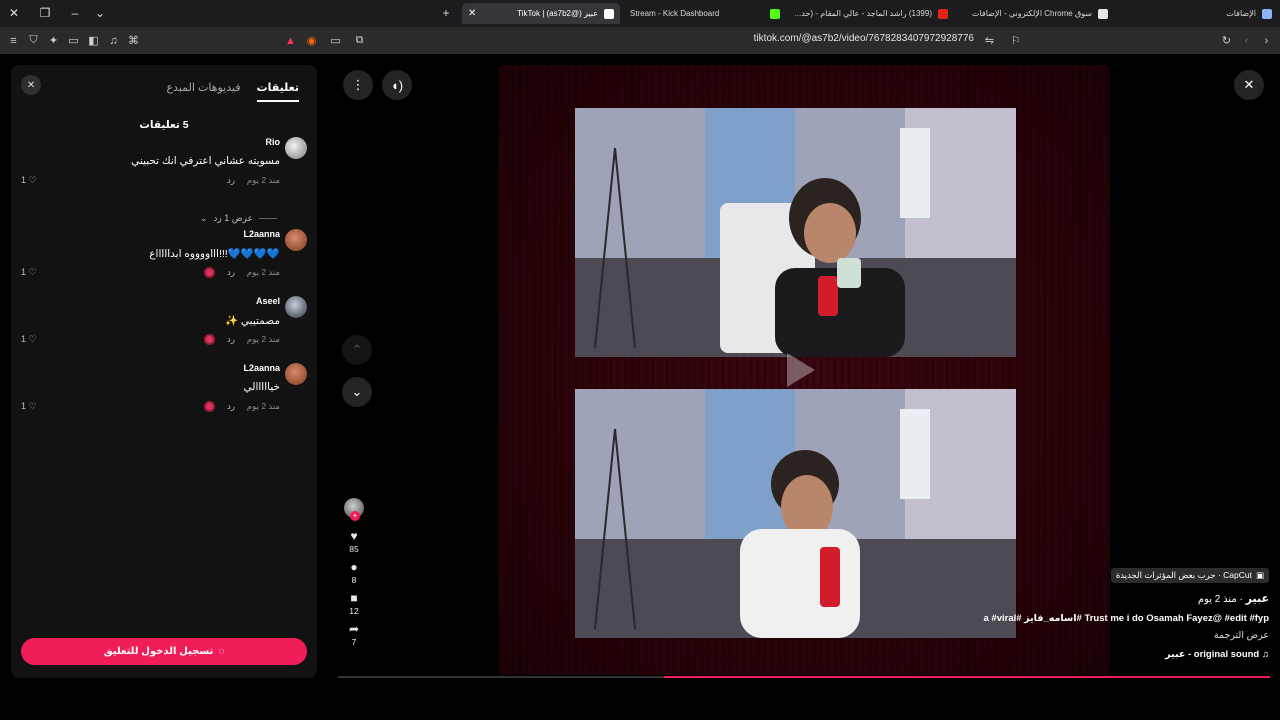 This screenshot has height=720, width=1280. Describe the element at coordinates (164, 125) in the screenshot. I see `comment-count: 5 تعليقات` at that location.